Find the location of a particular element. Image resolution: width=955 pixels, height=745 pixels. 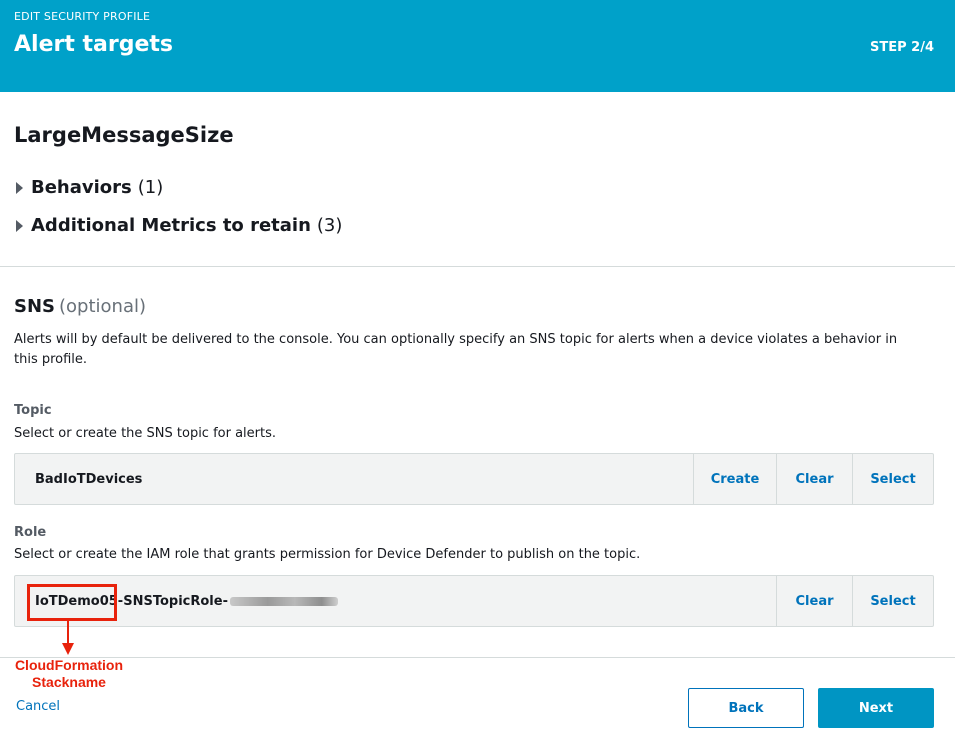

header-eyebrow: EDIT SECURITY PROFILE is located at coordinates (82, 16).